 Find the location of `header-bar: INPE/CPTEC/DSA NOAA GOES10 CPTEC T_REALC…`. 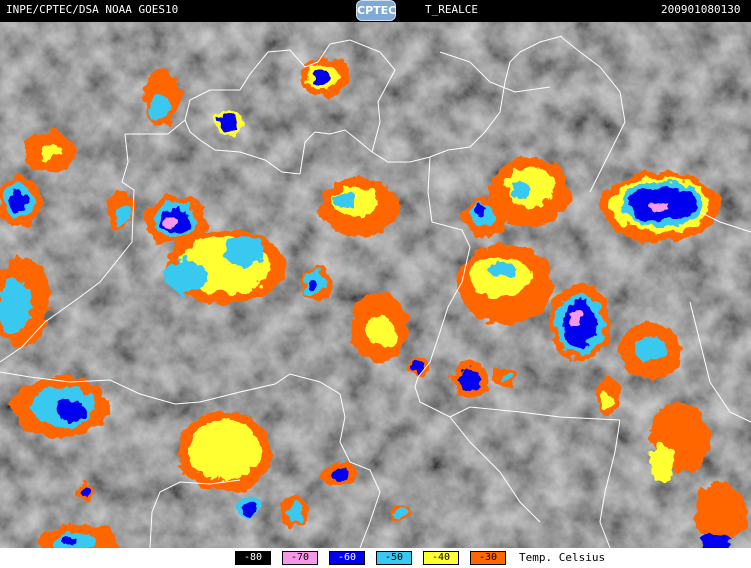

header-bar: INPE/CPTEC/DSA NOAA GOES10 CPTEC T_REALC… is located at coordinates (375, 11).